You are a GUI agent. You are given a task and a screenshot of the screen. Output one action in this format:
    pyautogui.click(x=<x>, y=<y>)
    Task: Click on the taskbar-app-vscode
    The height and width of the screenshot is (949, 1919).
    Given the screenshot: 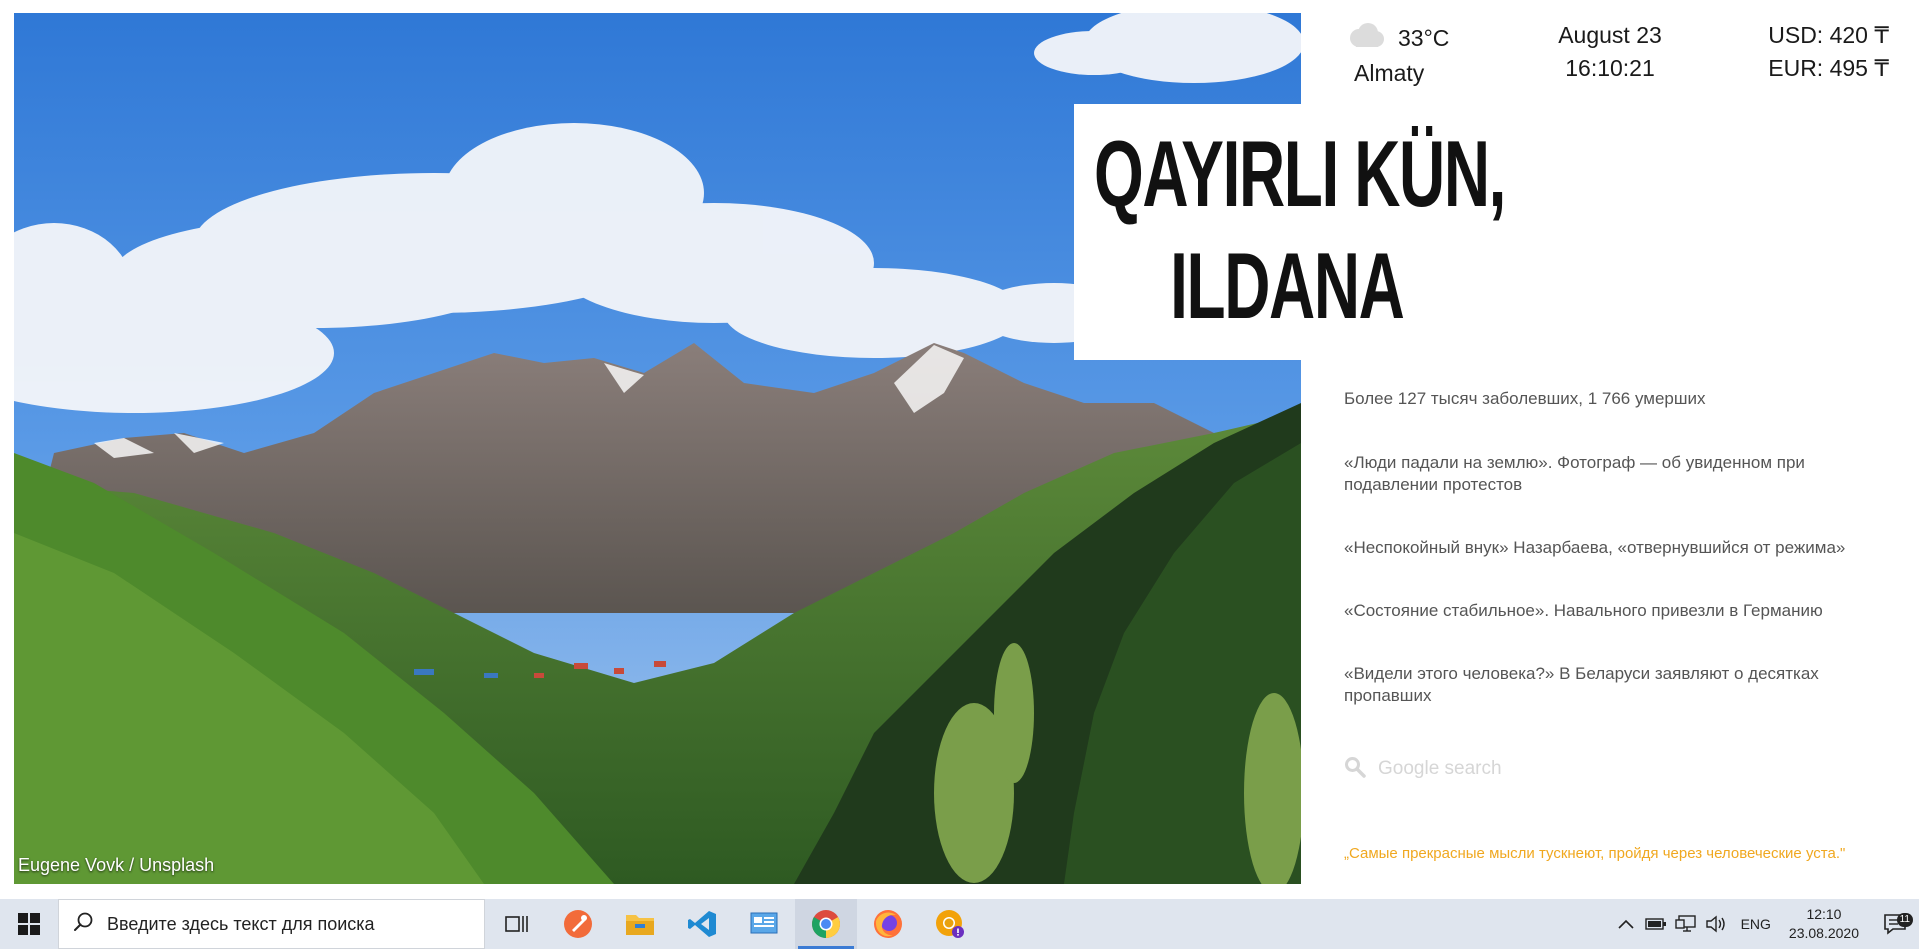 What is the action you would take?
    pyautogui.click(x=702, y=924)
    